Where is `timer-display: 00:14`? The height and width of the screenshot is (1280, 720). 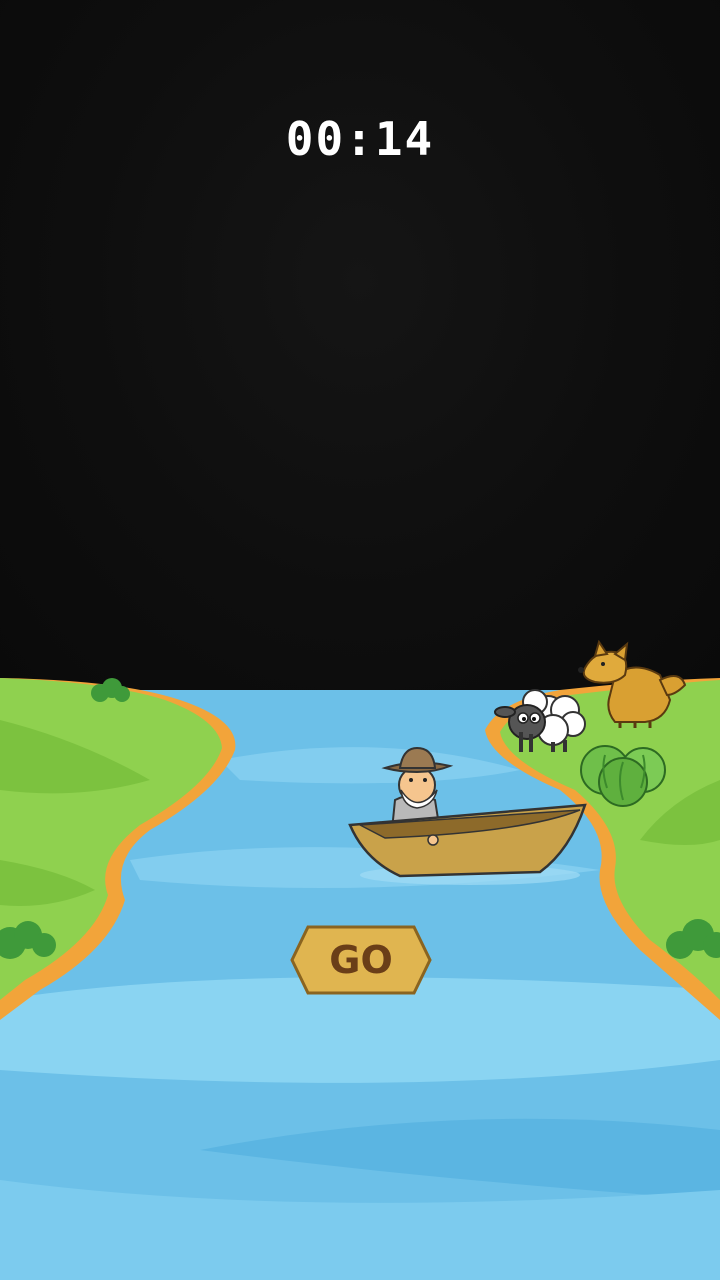 timer-display: 00:14 is located at coordinates (360, 139).